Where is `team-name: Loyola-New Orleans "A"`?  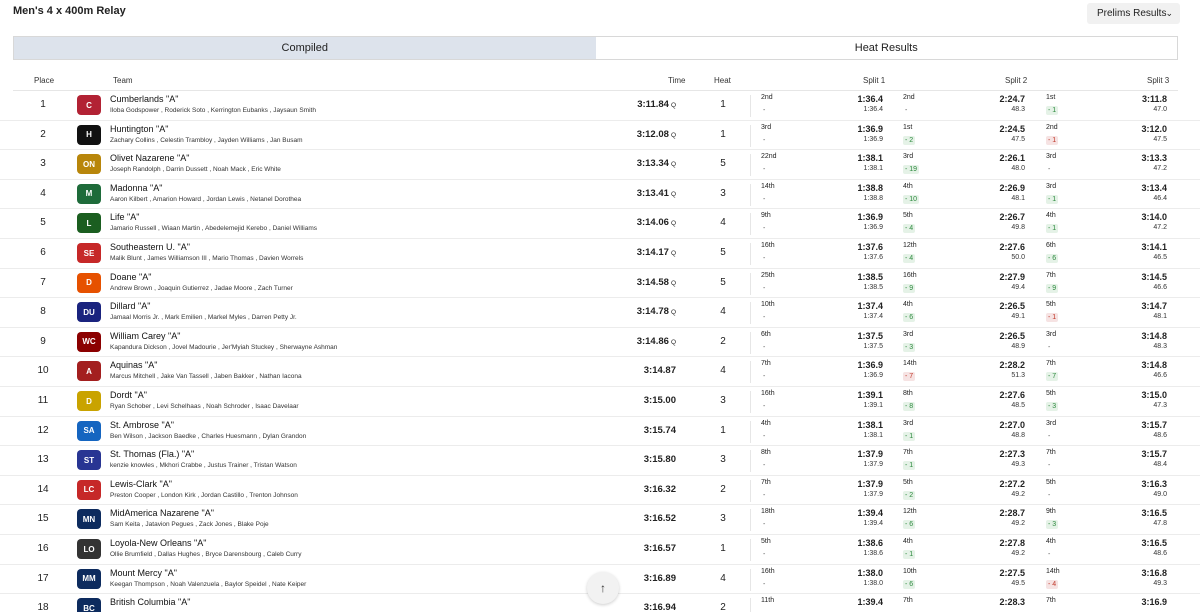
team-name: Loyola-New Orleans "A" is located at coordinates (158, 543).